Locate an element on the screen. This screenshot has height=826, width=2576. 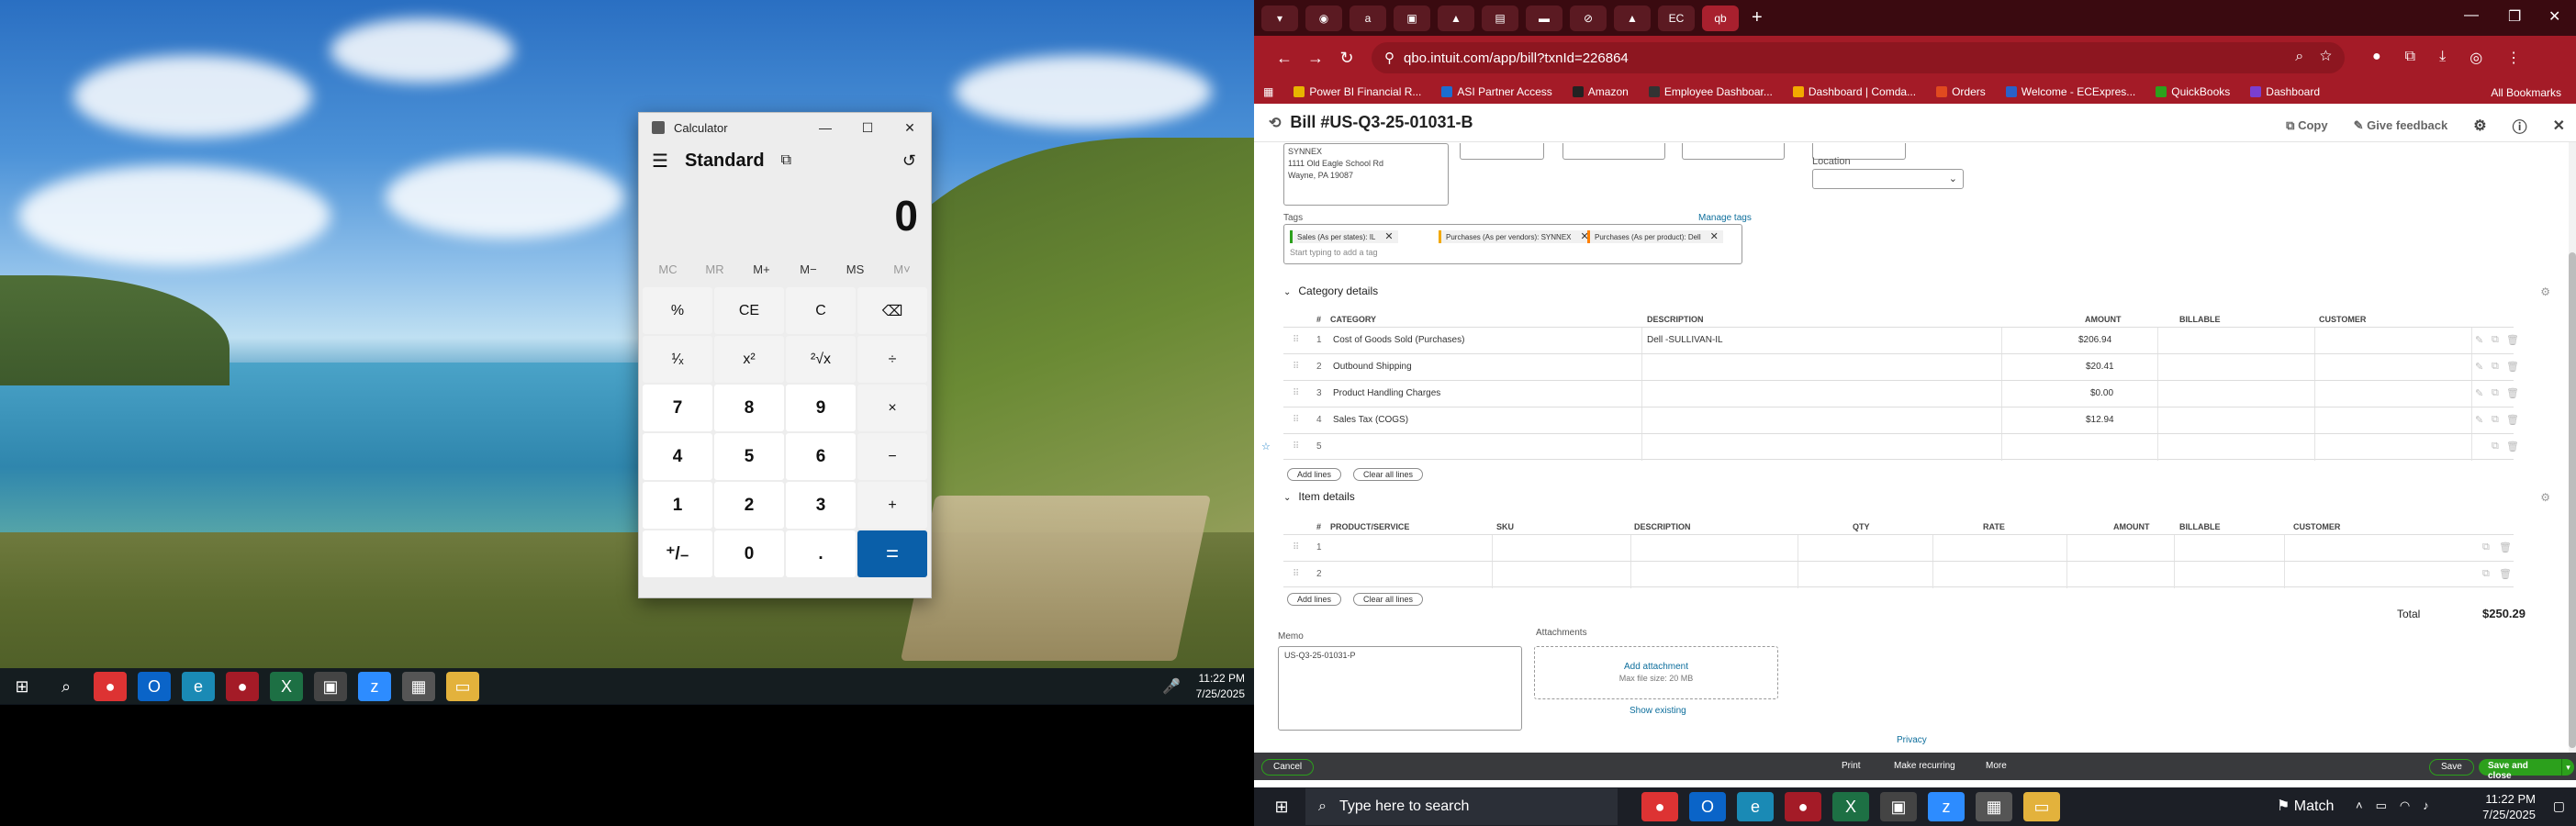
category-settings-gear-icon: ⚙ is located at coordinates (2545, 292).